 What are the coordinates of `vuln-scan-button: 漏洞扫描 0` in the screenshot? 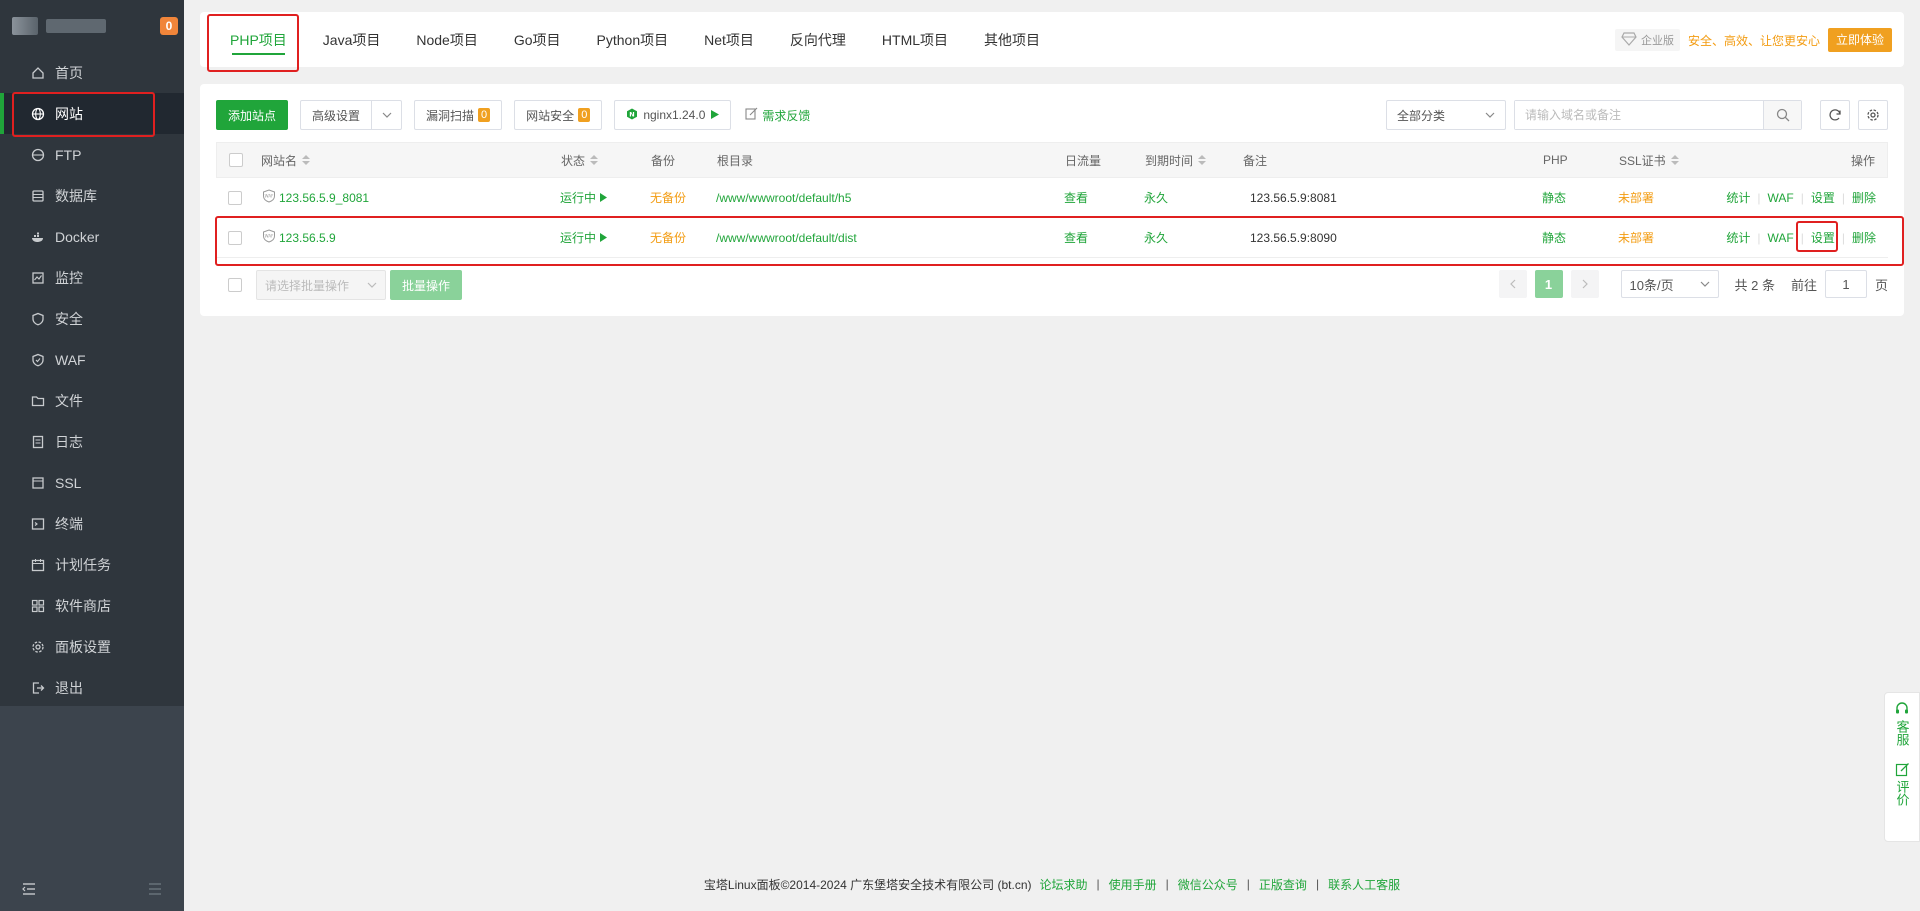 It's located at (458, 115).